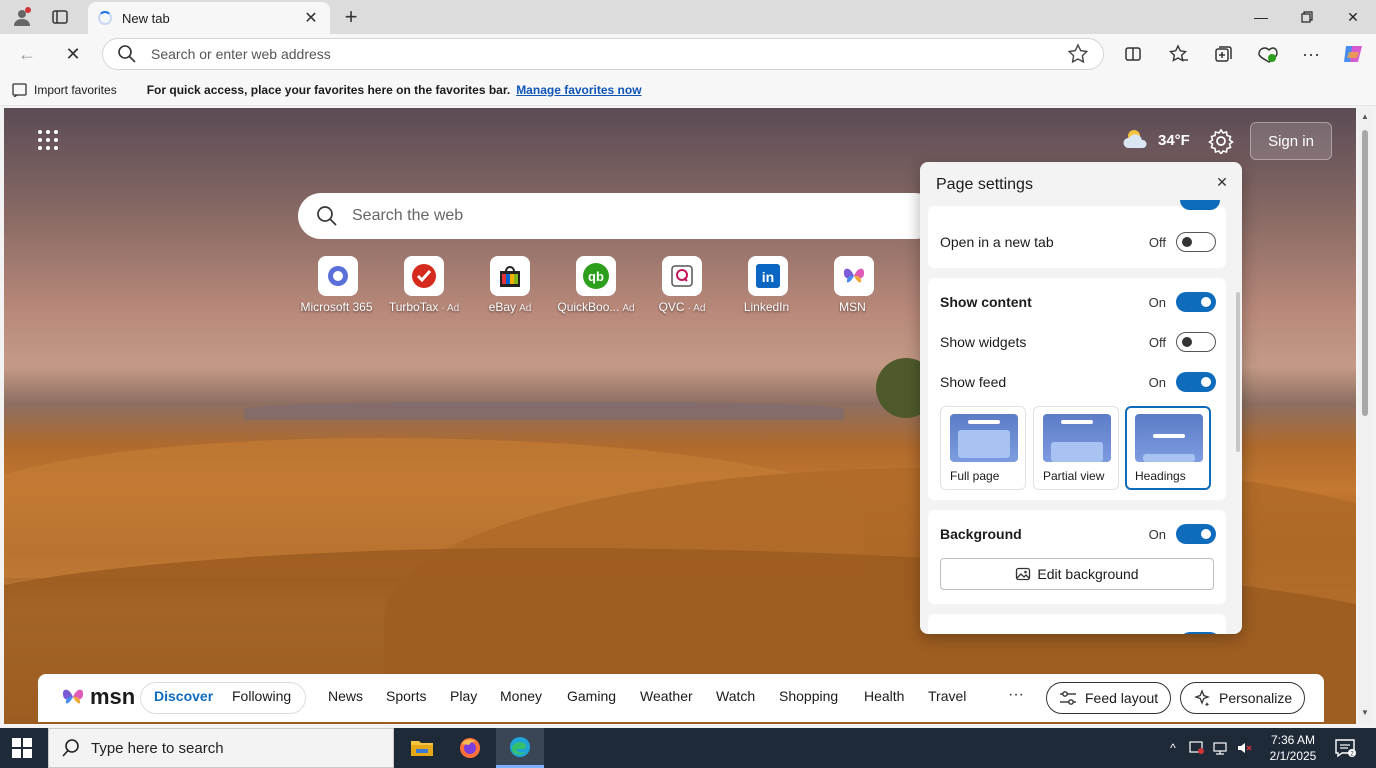 The width and height of the screenshot is (1376, 768). I want to click on quick-link-tile: eBay Ad, so click(510, 289).